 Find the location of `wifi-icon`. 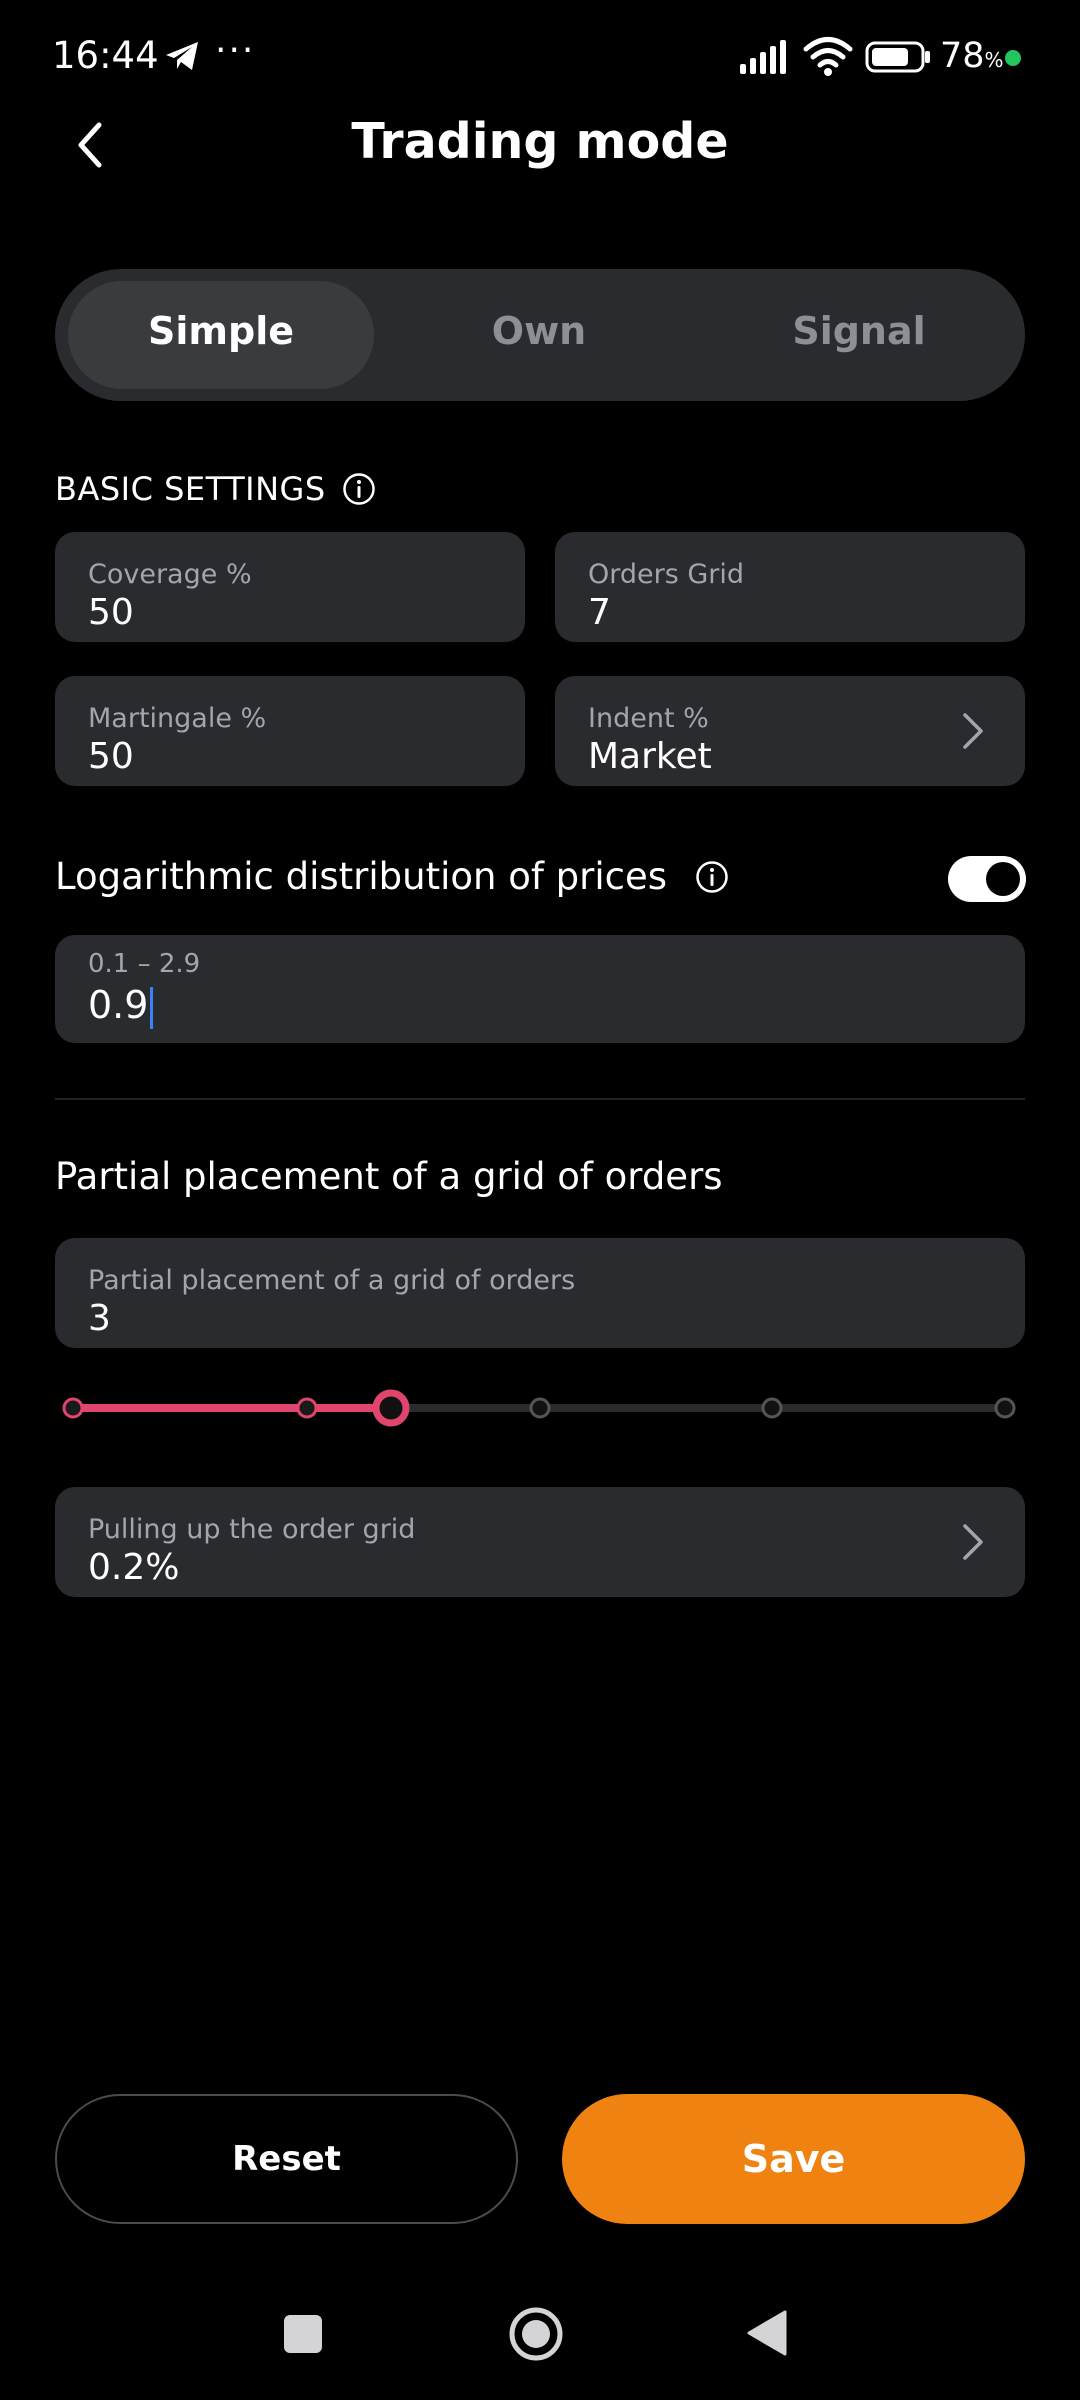

wifi-icon is located at coordinates (828, 56).